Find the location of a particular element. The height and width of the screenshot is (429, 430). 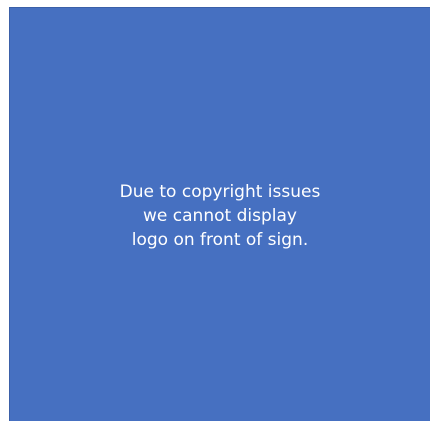

notice-line-3: logo on front of sign. is located at coordinates (220, 239).